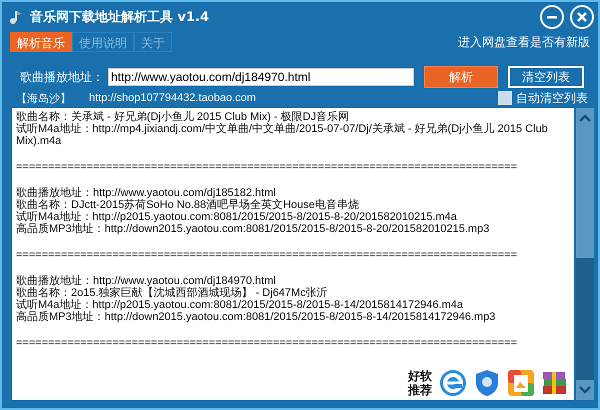 This screenshot has width=600, height=410. Describe the element at coordinates (43, 98) in the screenshot. I see `shop-name: 【海岛沙】` at that location.